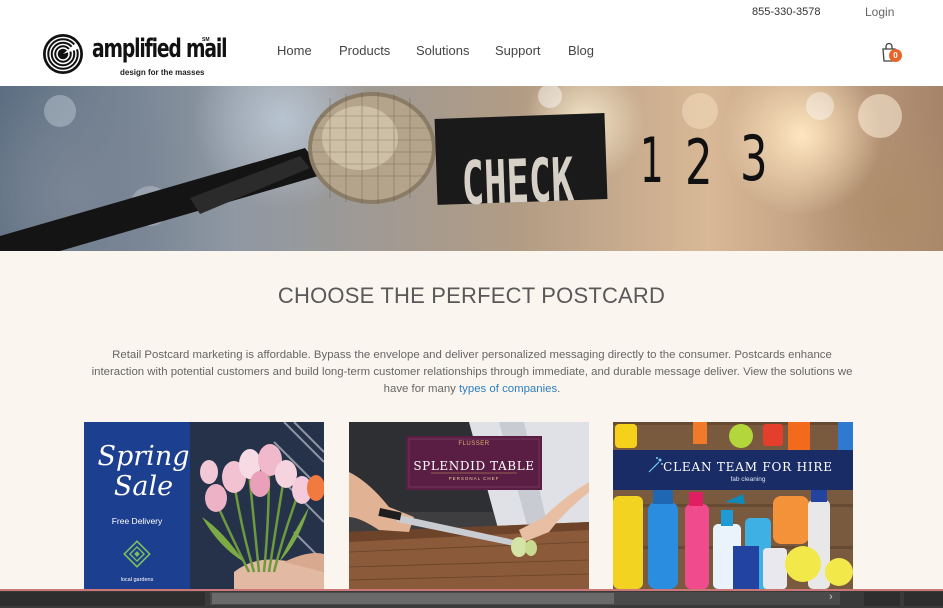 The image size is (943, 608). I want to click on phone-number: 855-330-3578, so click(786, 12).